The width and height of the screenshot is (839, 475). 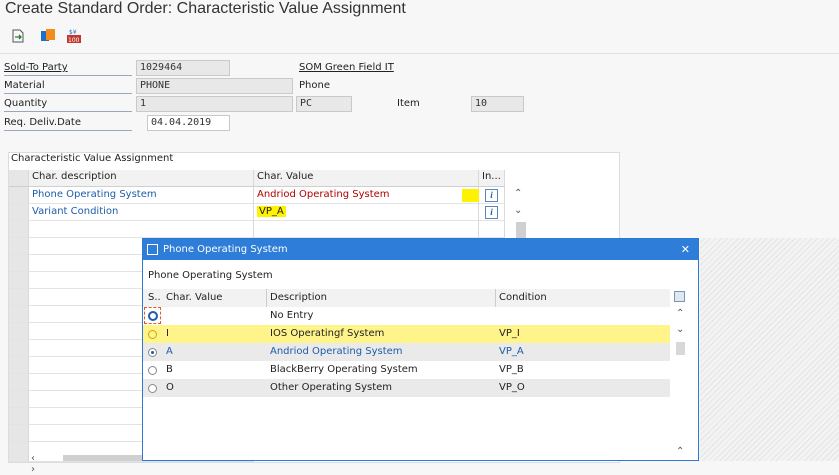 I want to click on horizontal-nav-icon: ‹ ›, so click(x=33, y=464).